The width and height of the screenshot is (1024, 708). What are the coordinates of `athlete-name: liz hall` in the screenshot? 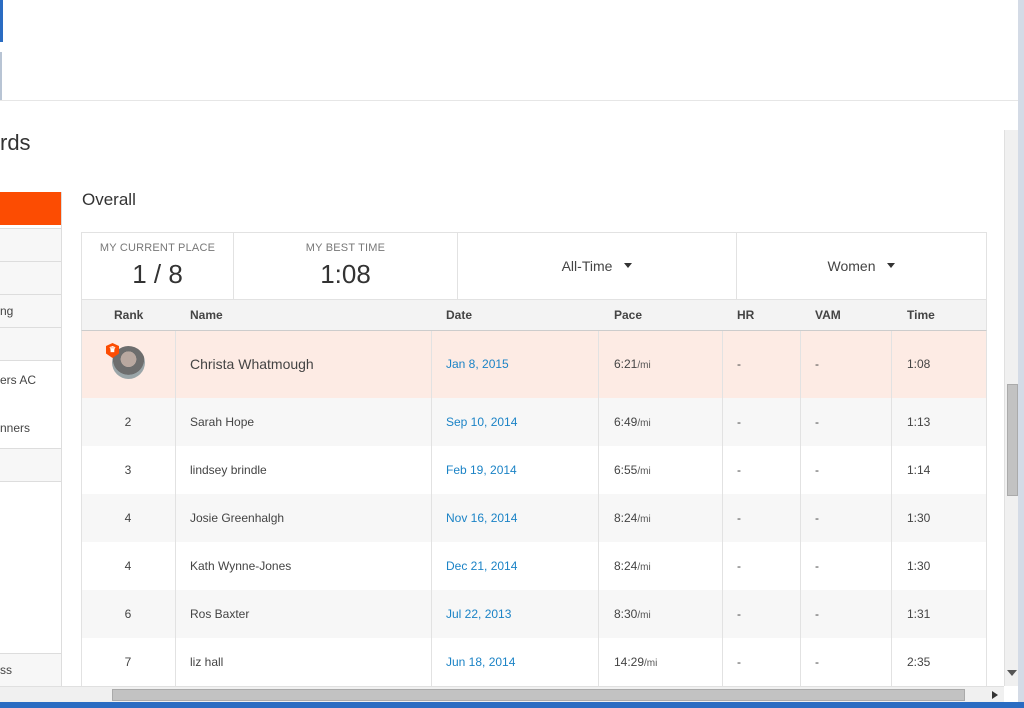 It's located at (206, 662).